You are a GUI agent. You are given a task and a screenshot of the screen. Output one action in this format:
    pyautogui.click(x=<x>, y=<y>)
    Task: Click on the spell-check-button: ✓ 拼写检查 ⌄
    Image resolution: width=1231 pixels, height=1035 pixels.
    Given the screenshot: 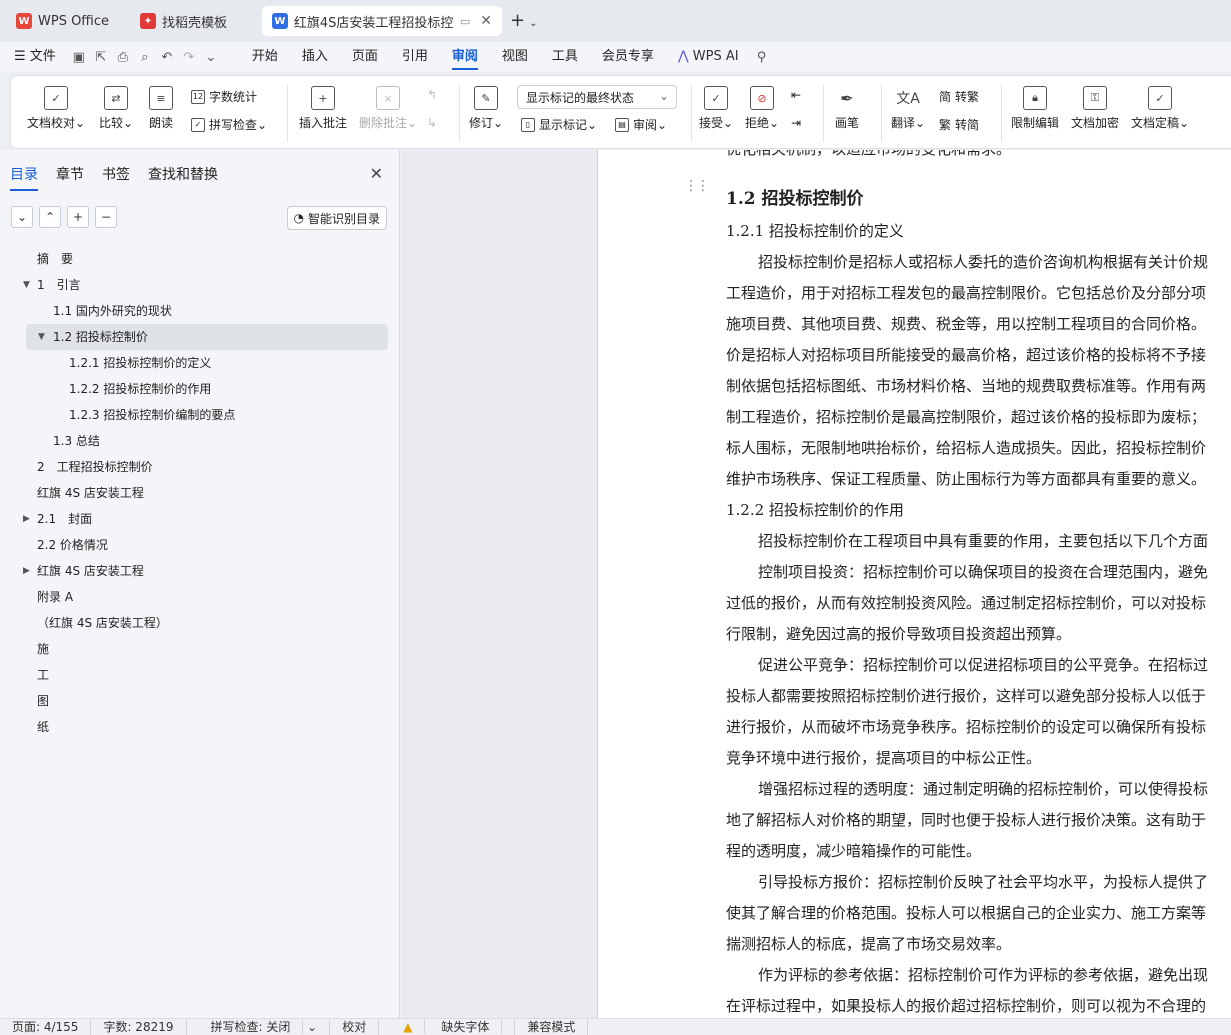 What is the action you would take?
    pyautogui.click(x=229, y=124)
    